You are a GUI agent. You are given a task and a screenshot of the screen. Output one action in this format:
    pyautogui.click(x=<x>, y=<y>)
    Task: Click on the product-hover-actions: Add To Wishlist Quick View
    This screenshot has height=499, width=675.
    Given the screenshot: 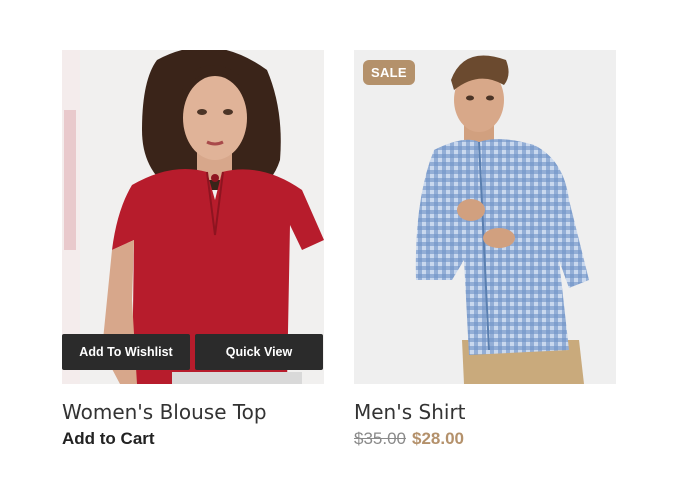 What is the action you would take?
    pyautogui.click(x=193, y=352)
    